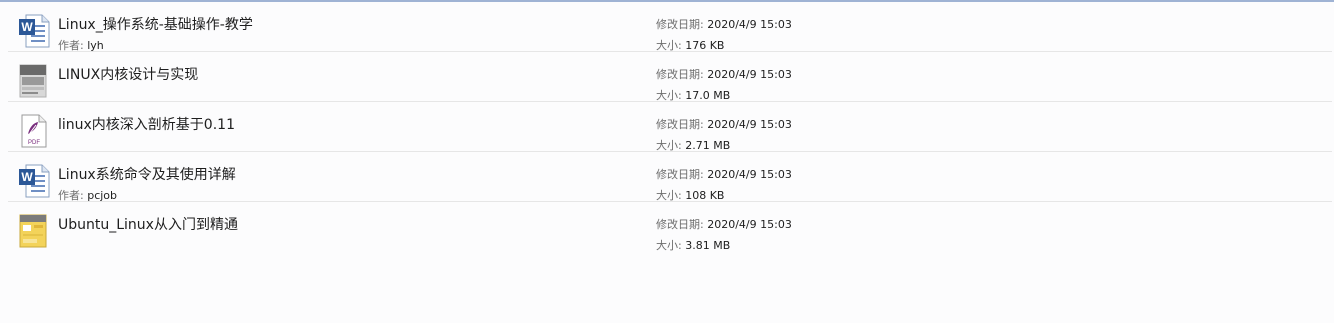 This screenshot has width=1334, height=323. I want to click on file-size: 大小: 108 KB, so click(690, 195).